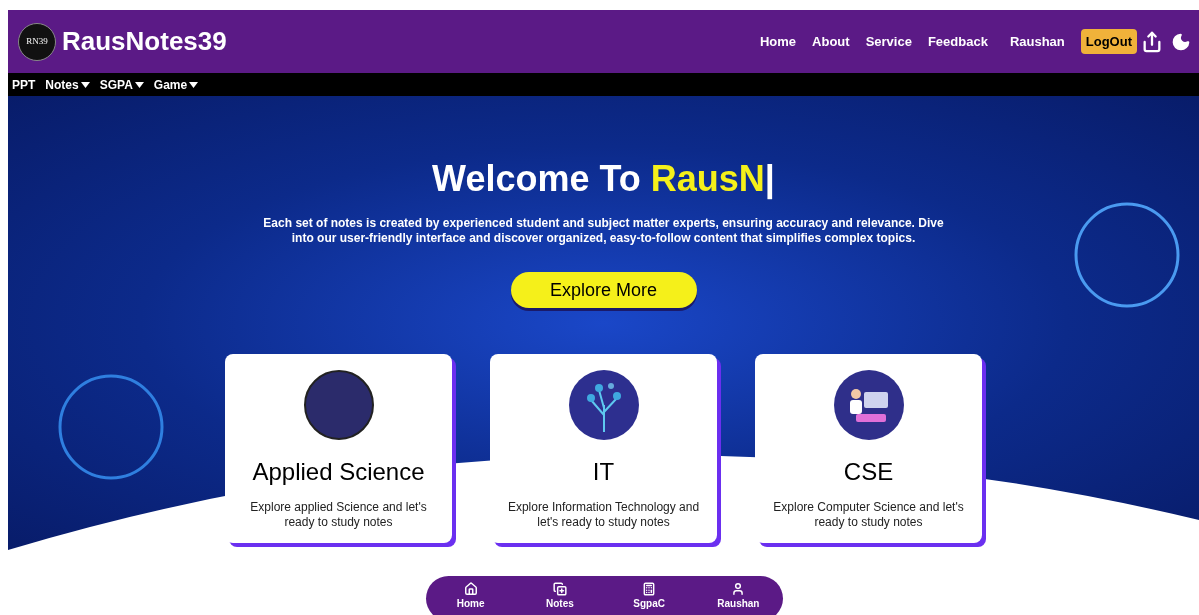 This screenshot has height=615, width=1199. Describe the element at coordinates (559, 598) in the screenshot. I see `bottom-nav-item: Notes` at that location.